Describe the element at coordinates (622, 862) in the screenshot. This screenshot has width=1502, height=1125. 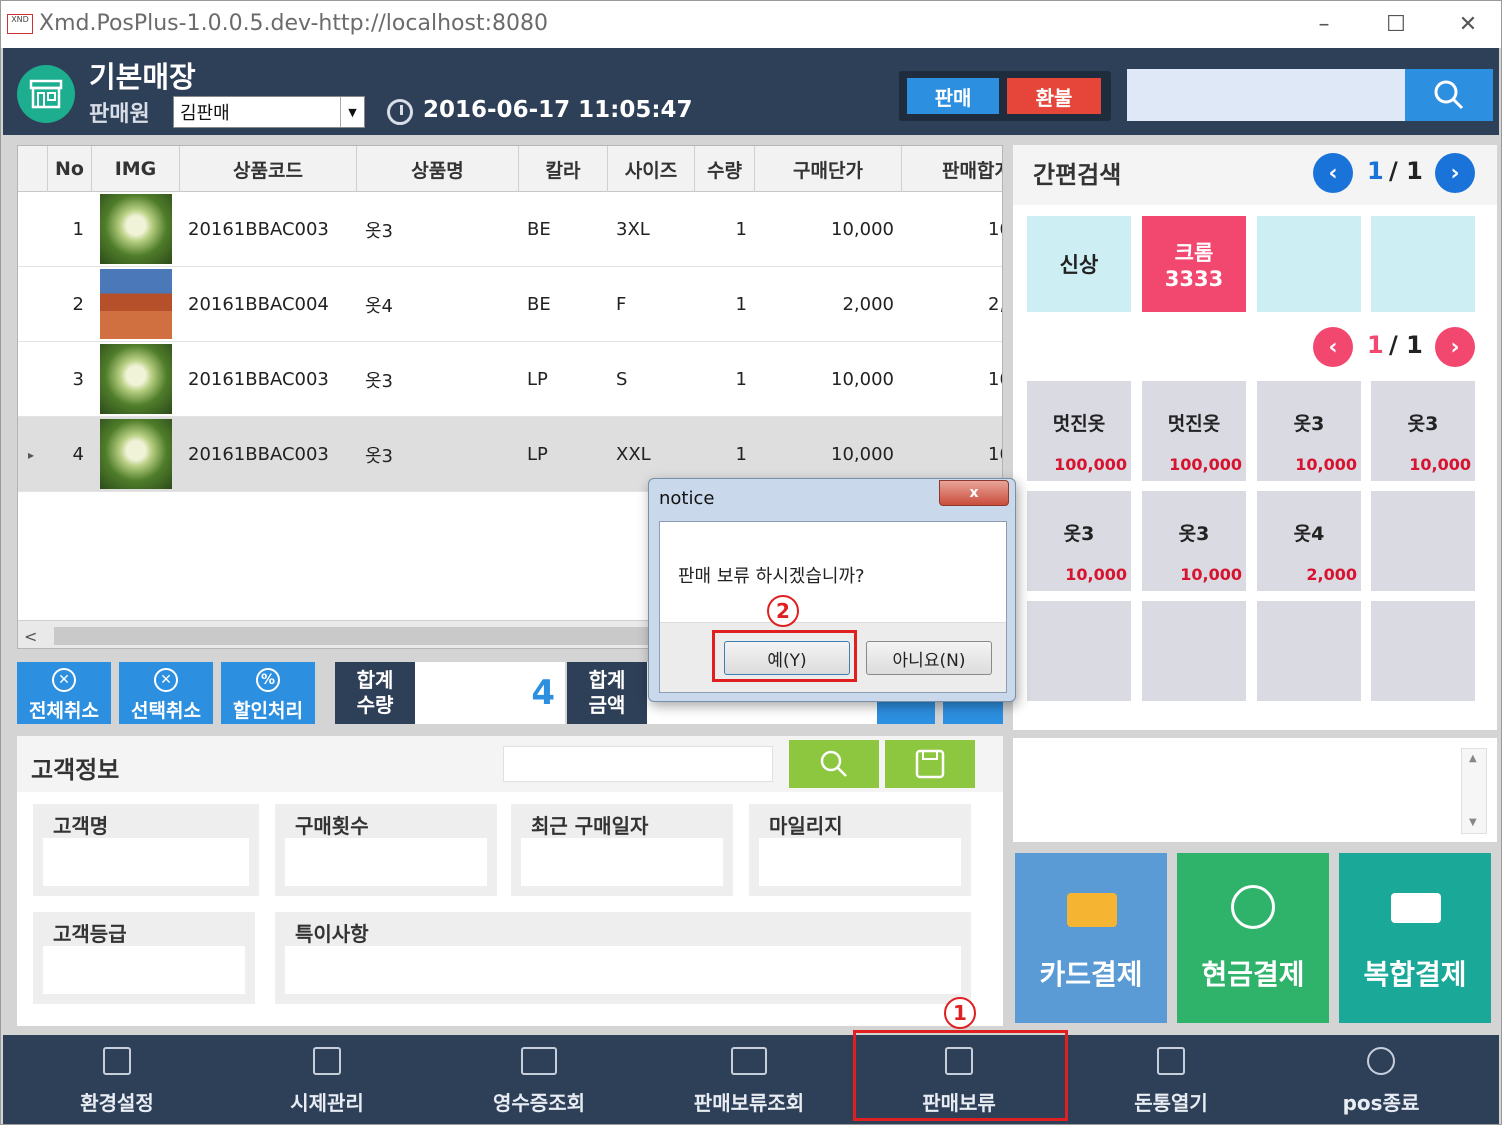
I see `last-purchase-value` at that location.